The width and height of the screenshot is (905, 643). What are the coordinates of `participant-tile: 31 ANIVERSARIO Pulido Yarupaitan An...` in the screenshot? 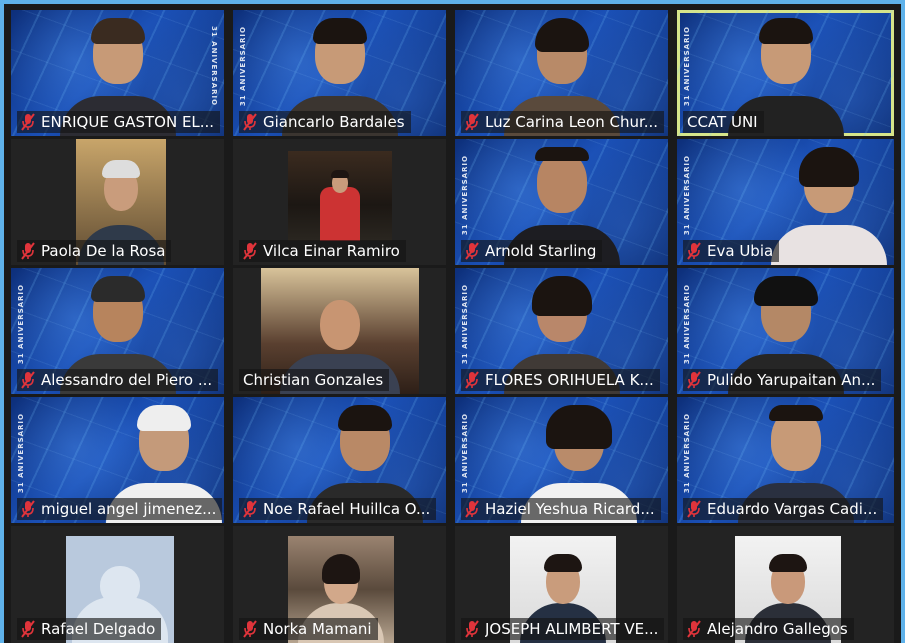 It's located at (785, 331).